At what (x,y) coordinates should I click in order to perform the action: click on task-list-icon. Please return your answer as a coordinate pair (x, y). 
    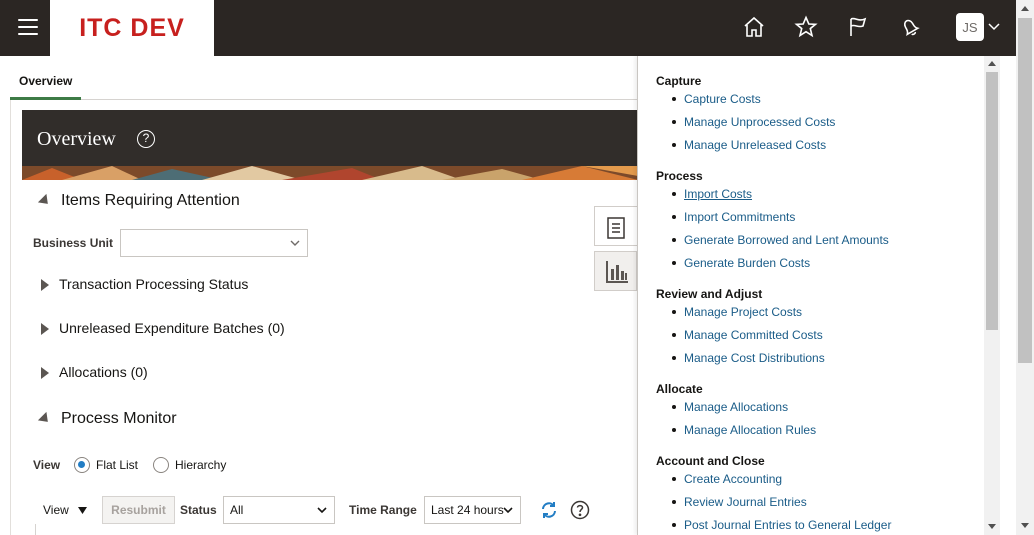
    Looking at the image, I should click on (616, 228).